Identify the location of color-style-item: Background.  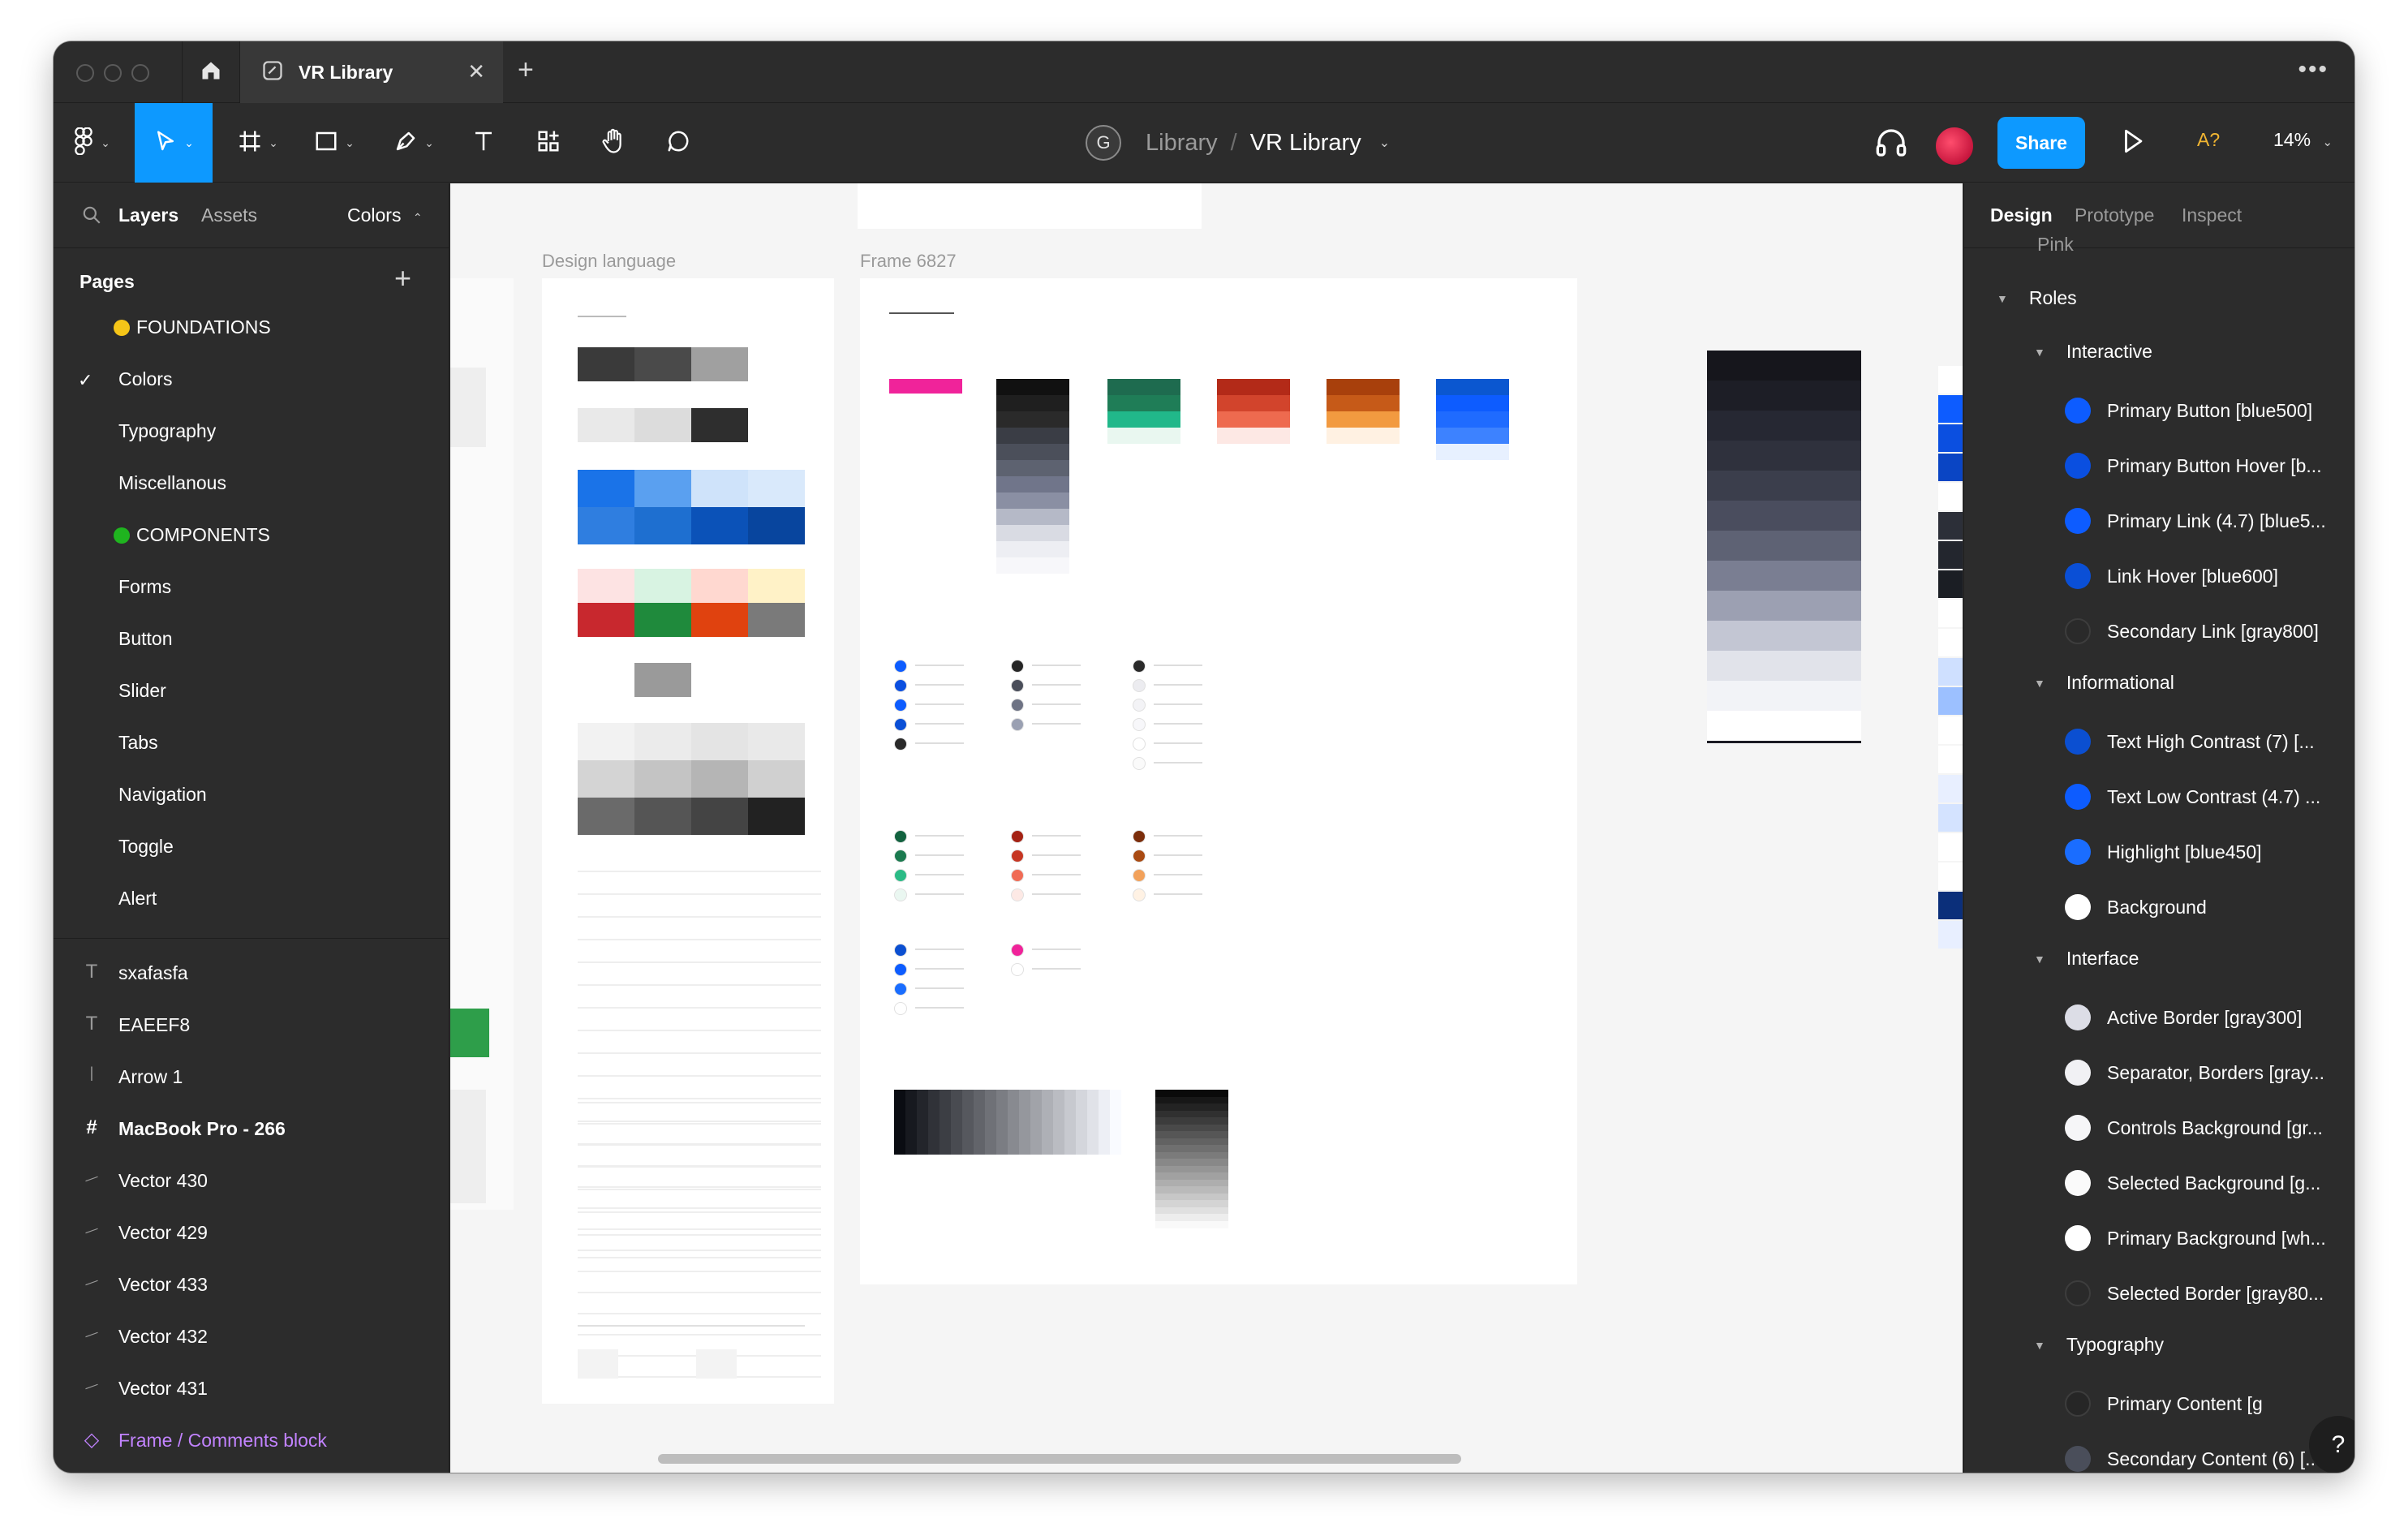
(2159, 907).